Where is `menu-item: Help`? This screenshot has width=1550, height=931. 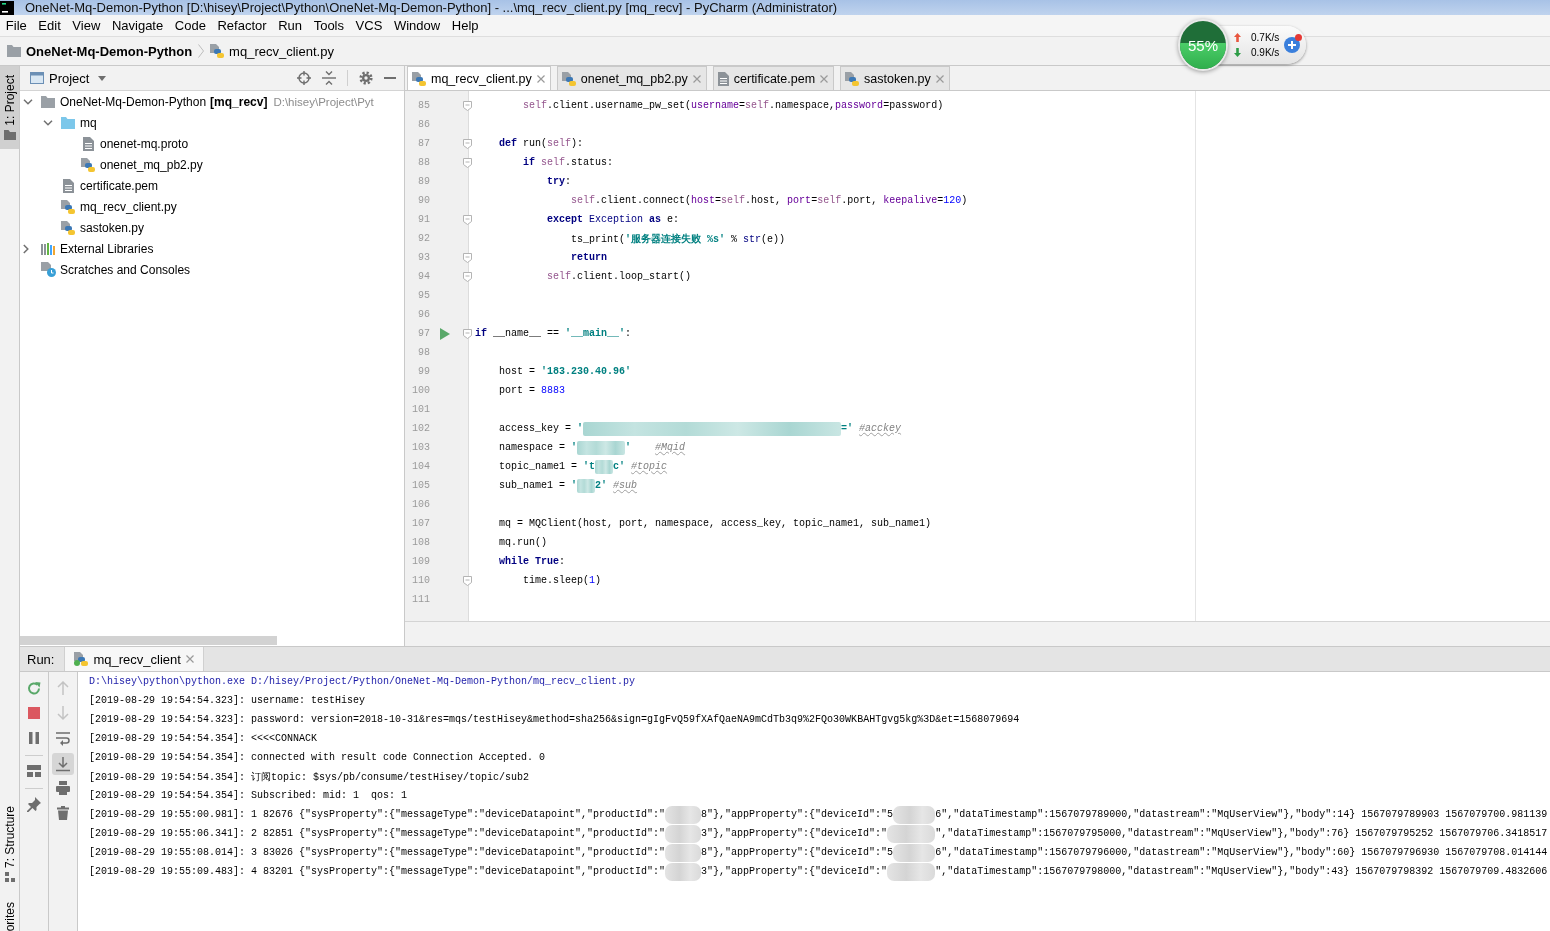 menu-item: Help is located at coordinates (465, 25).